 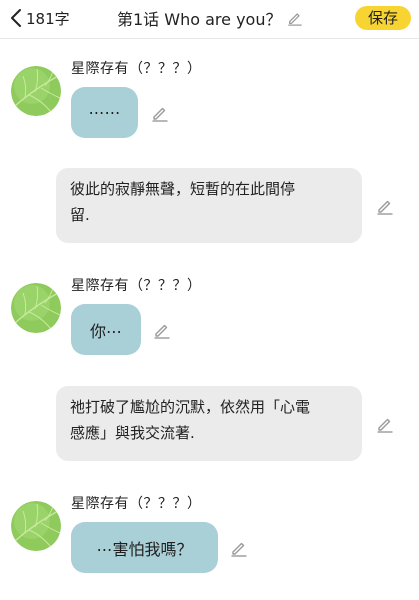 I want to click on chapter-title-area: 第1话 Who are you？, so click(x=210, y=18).